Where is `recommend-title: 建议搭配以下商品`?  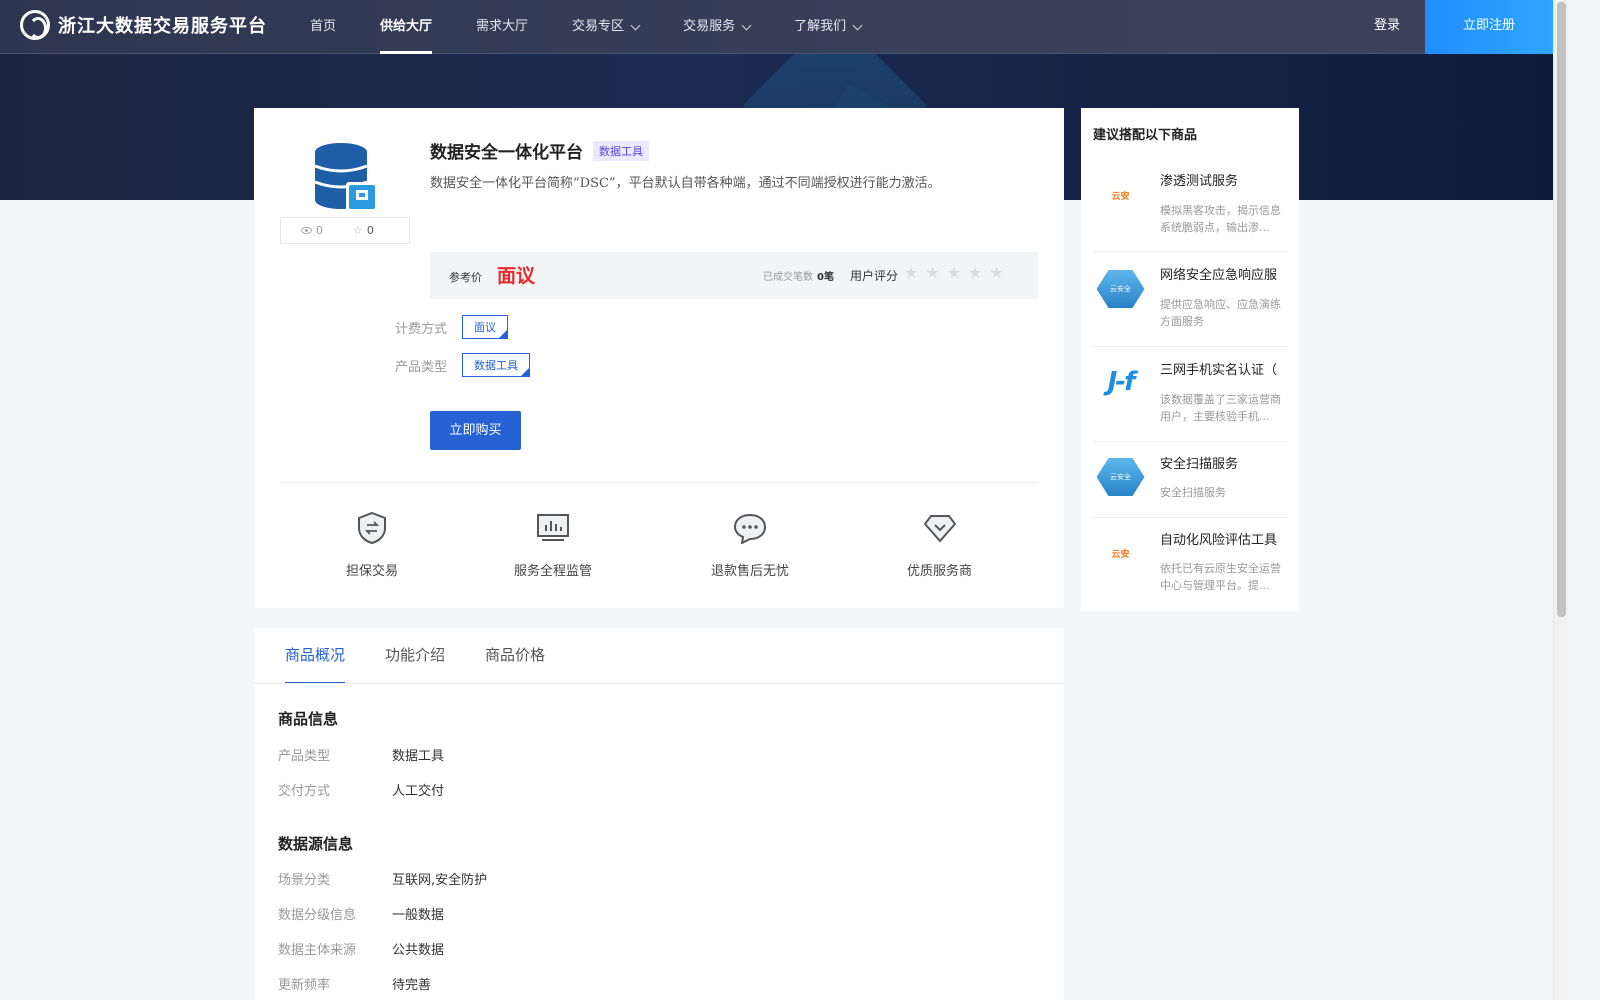 recommend-title: 建议搭配以下商品 is located at coordinates (1145, 135).